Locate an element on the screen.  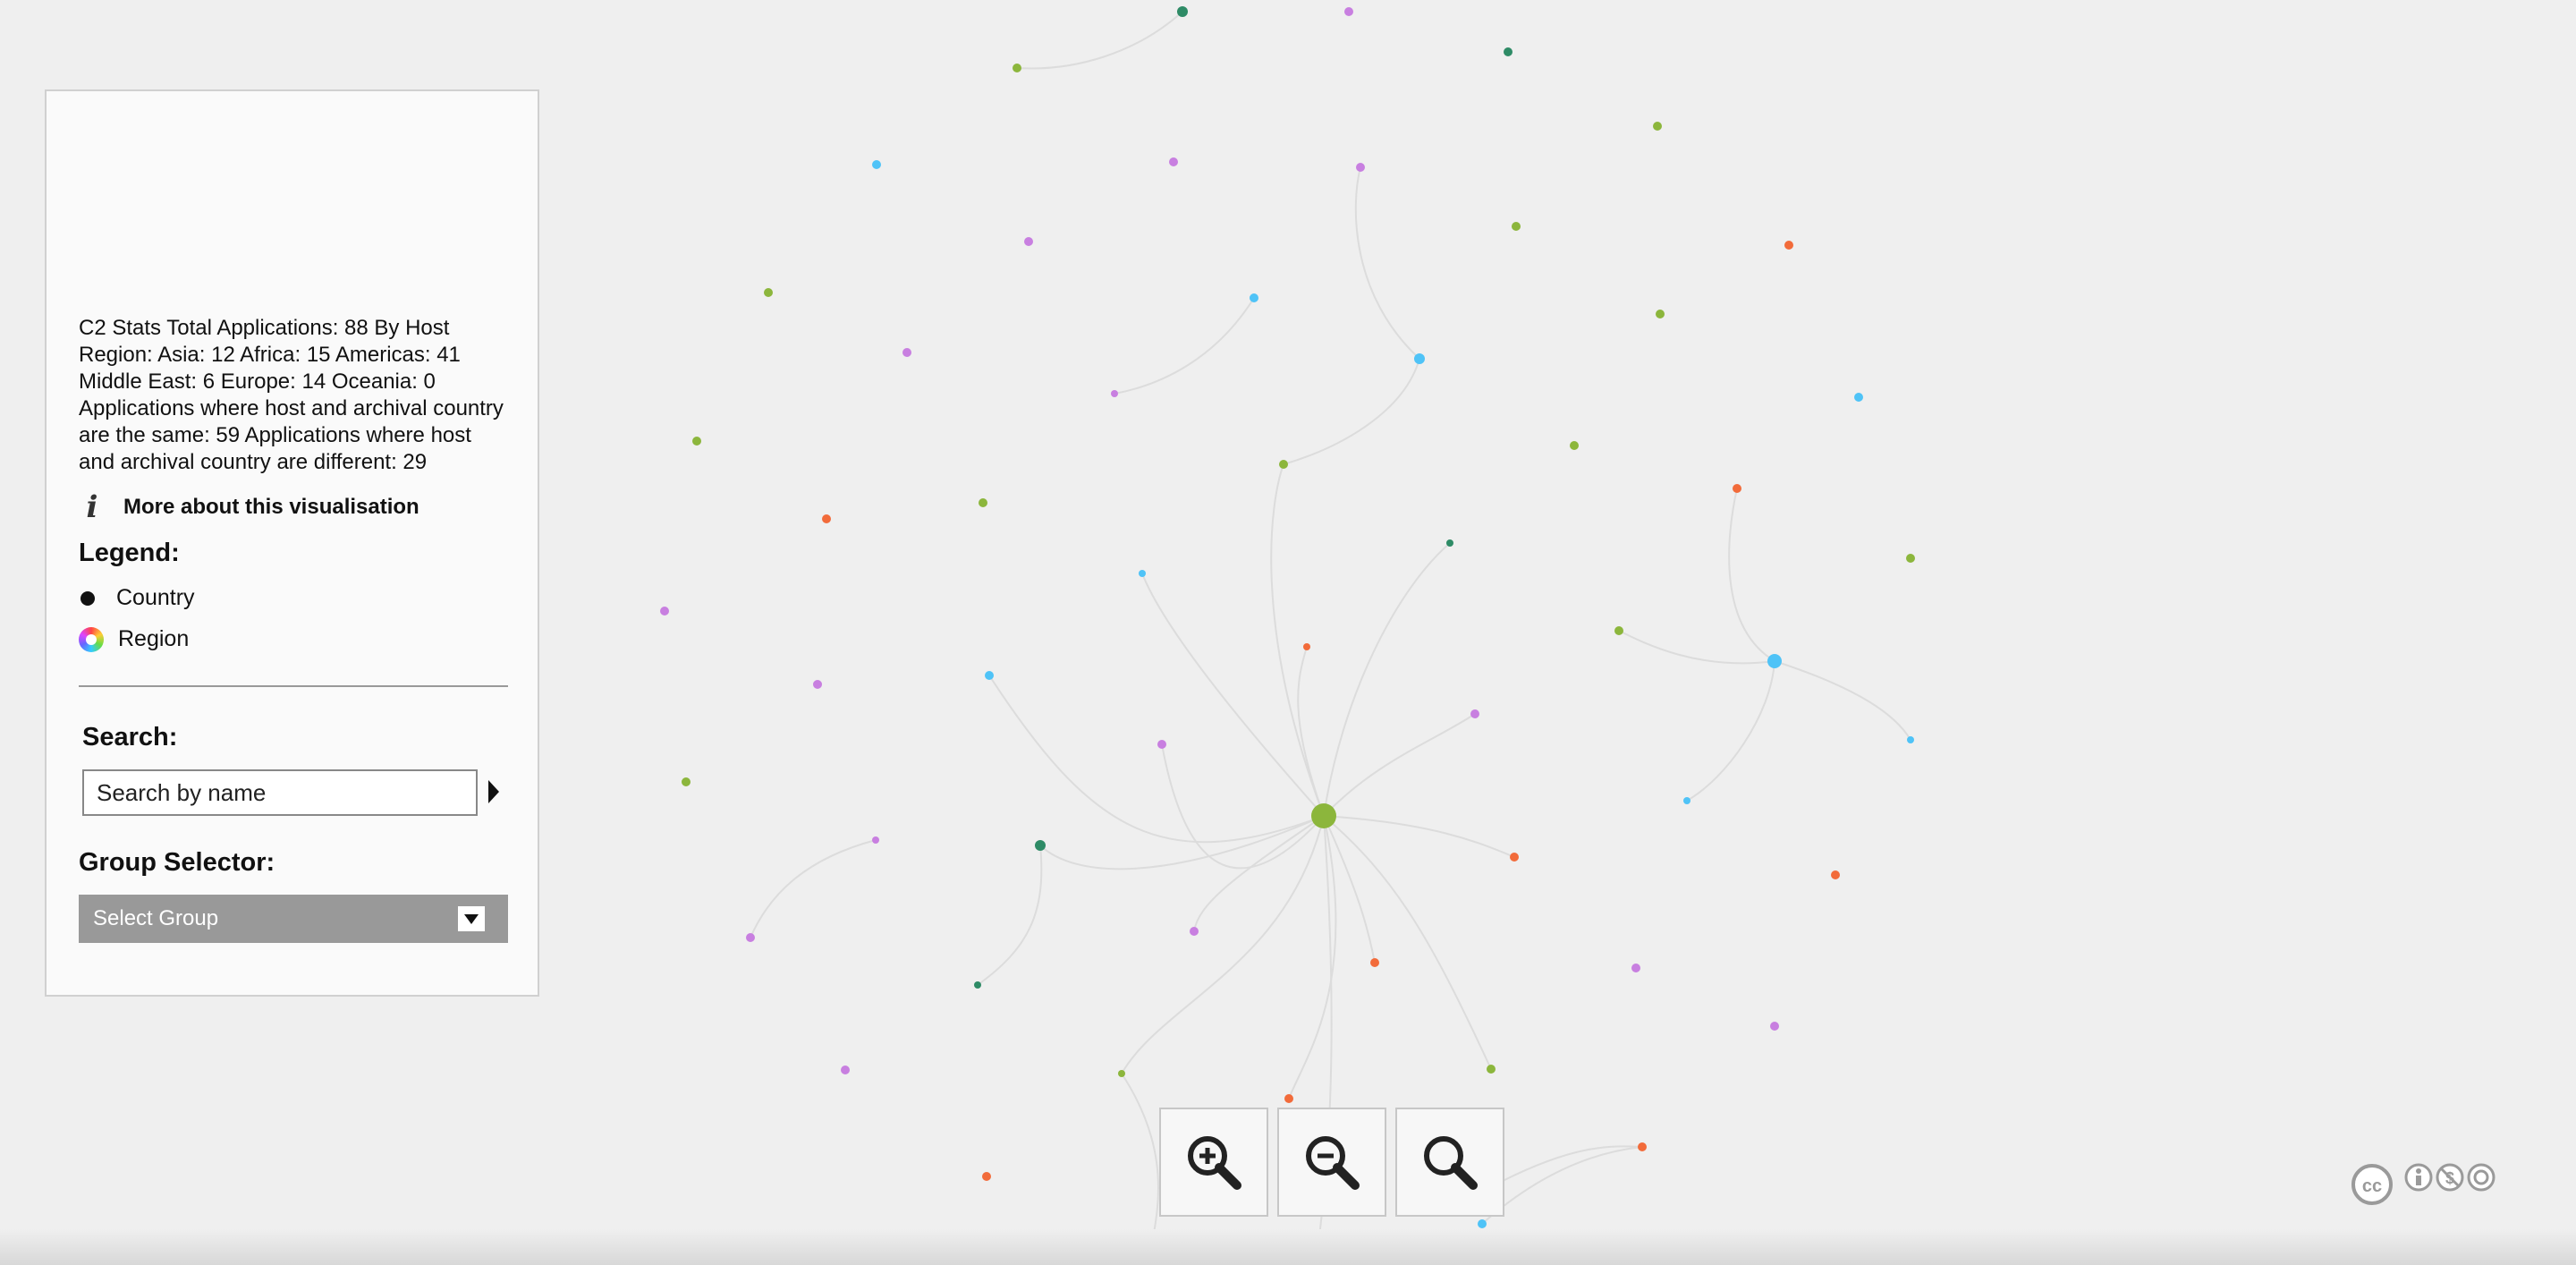
creative-commons-icon: cc $ is located at coordinates (2423, 1184).